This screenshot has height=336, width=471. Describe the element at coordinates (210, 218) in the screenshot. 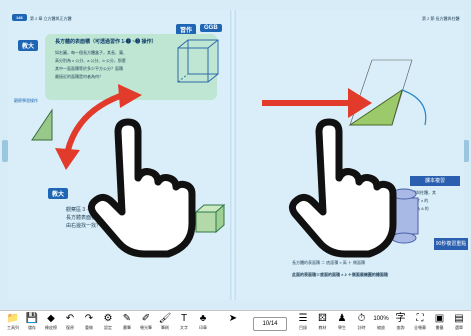

I see `green-cube-figure` at that location.